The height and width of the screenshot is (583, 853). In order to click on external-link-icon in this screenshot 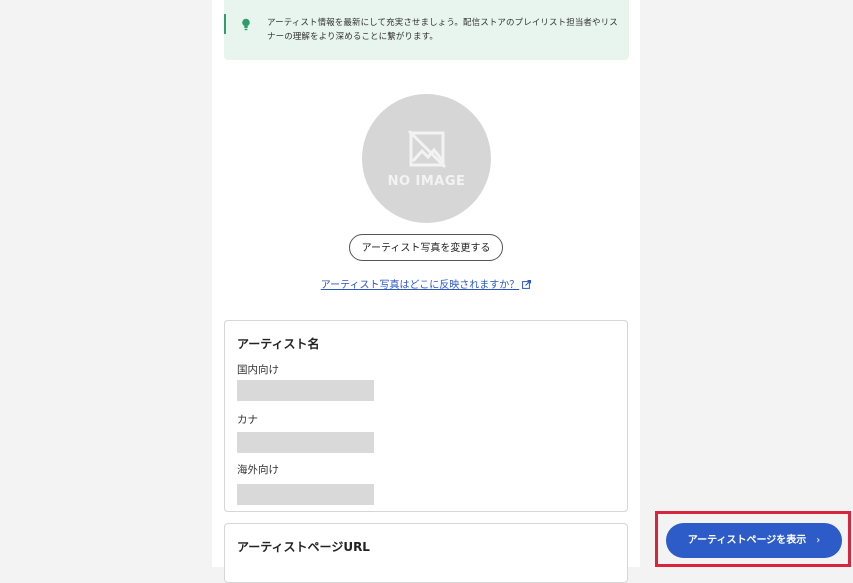, I will do `click(527, 284)`.